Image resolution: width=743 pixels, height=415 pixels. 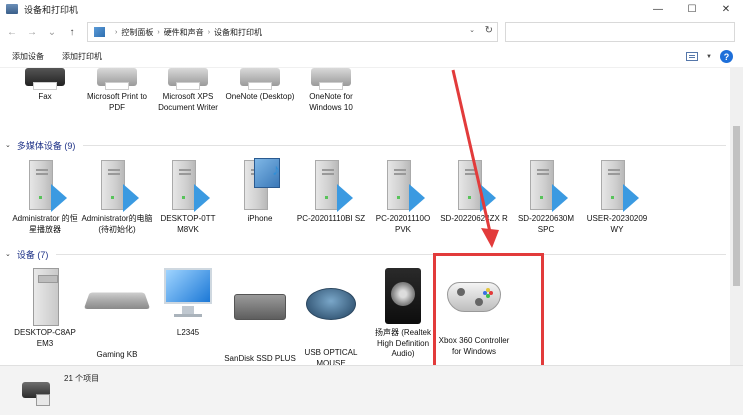 I want to click on device-item: Gaming KB, so click(x=117, y=314).